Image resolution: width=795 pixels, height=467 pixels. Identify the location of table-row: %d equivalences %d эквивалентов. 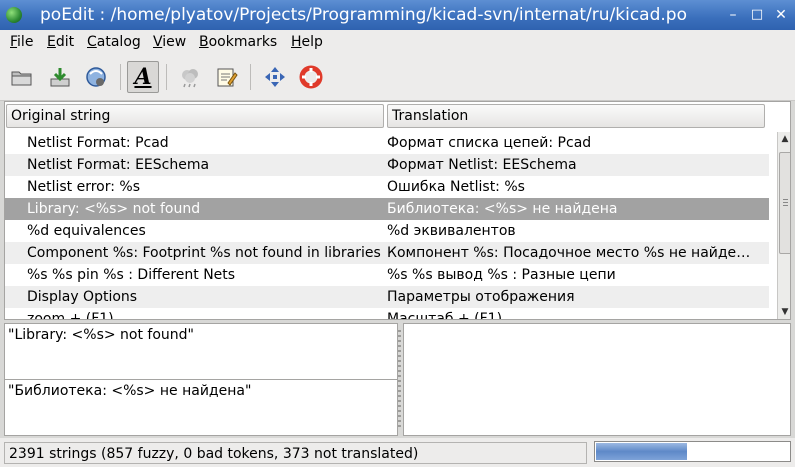
(387, 231).